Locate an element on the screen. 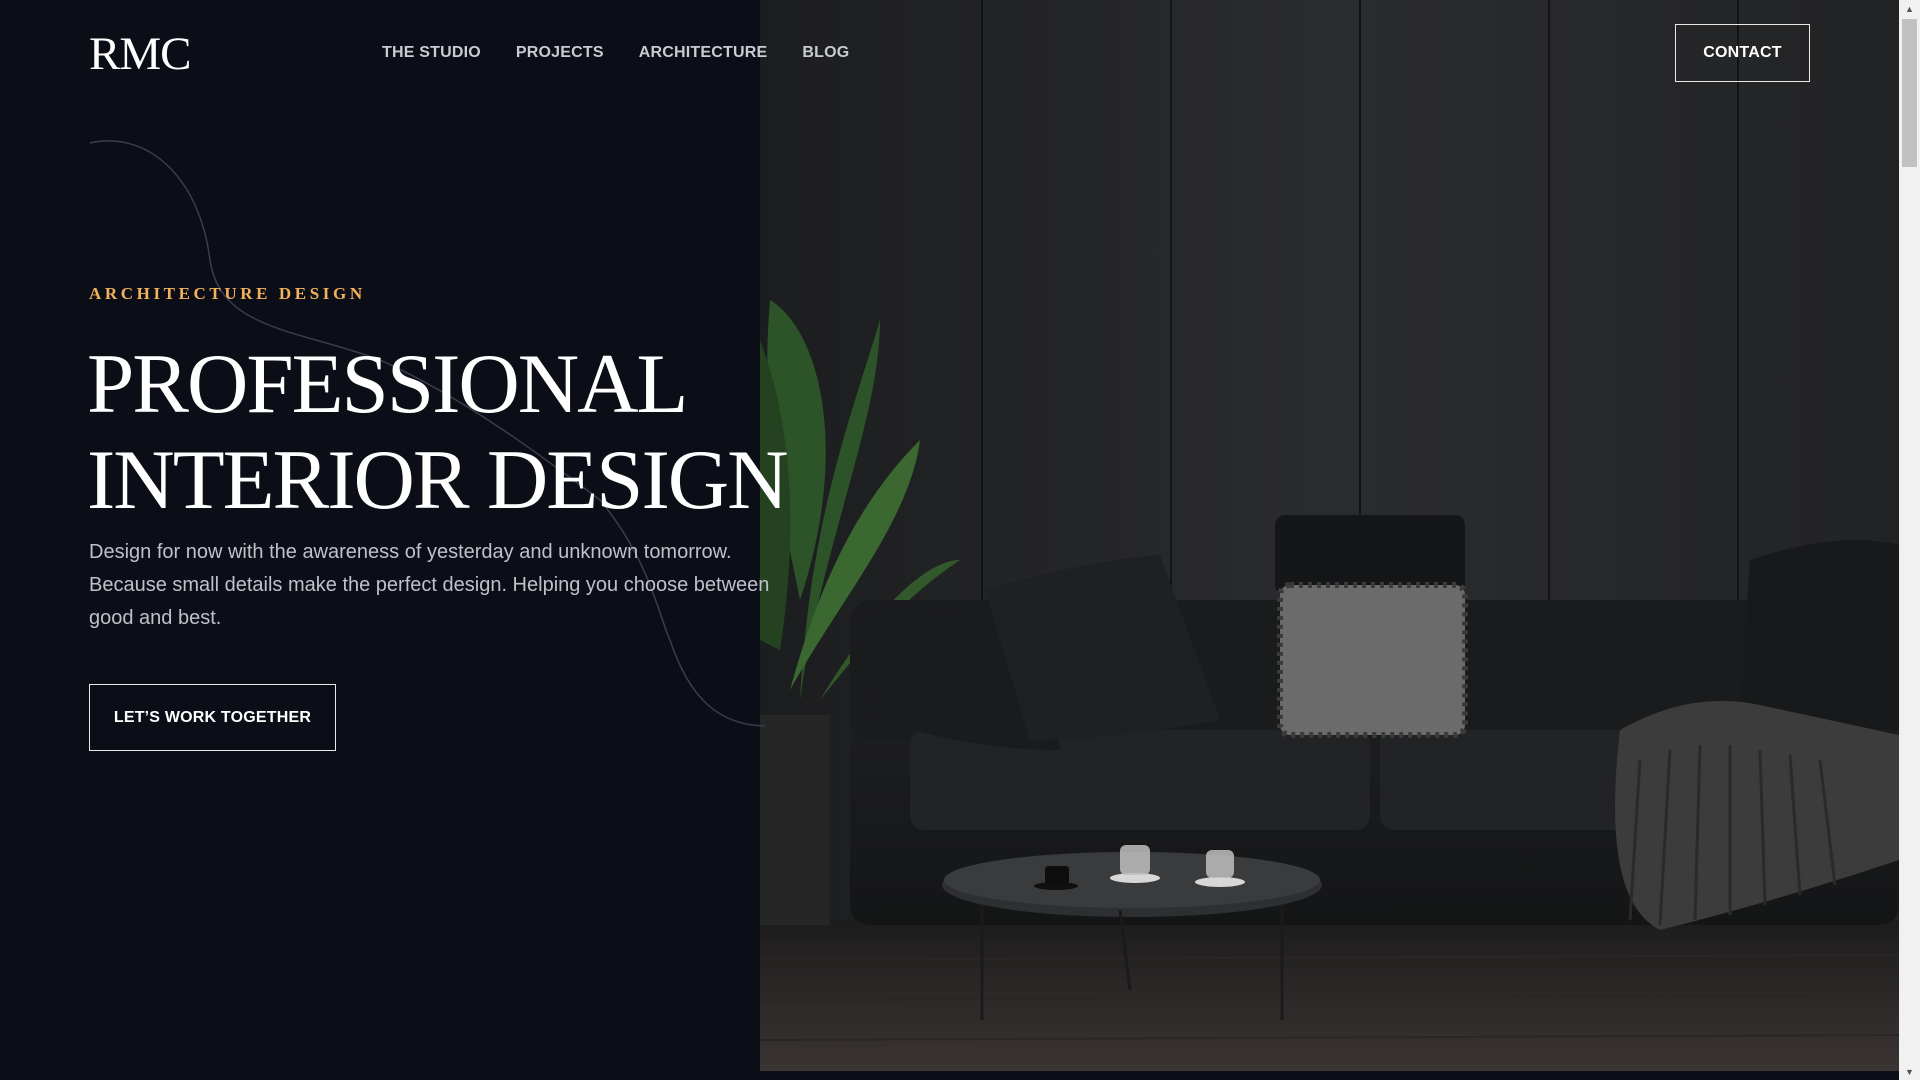  nav-item-blog: BLOG is located at coordinates (825, 53).